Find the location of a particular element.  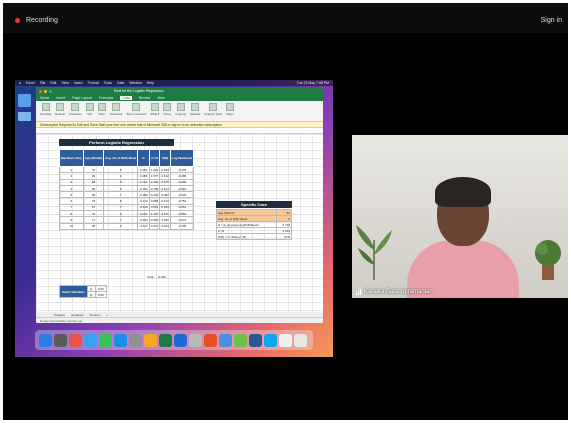

select-variables-label: Select Variables is located at coordinates (73, 291).